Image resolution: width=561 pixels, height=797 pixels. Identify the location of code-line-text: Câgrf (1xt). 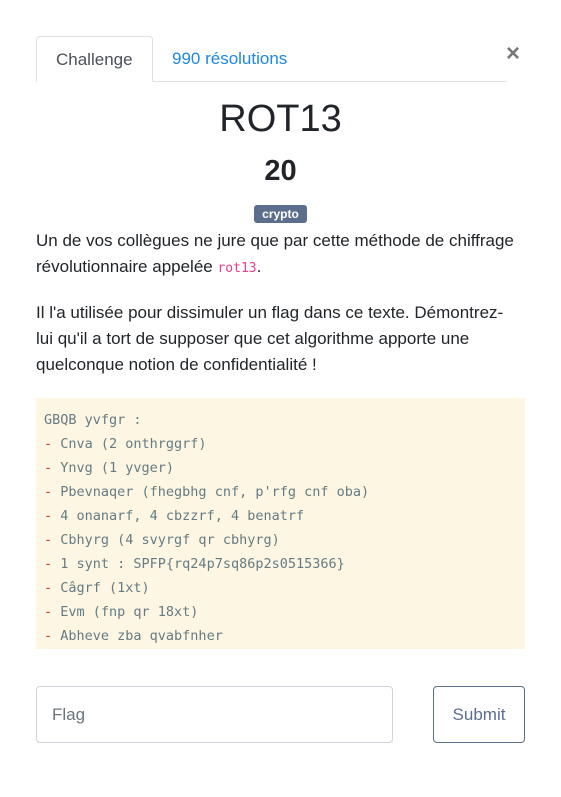
(105, 588).